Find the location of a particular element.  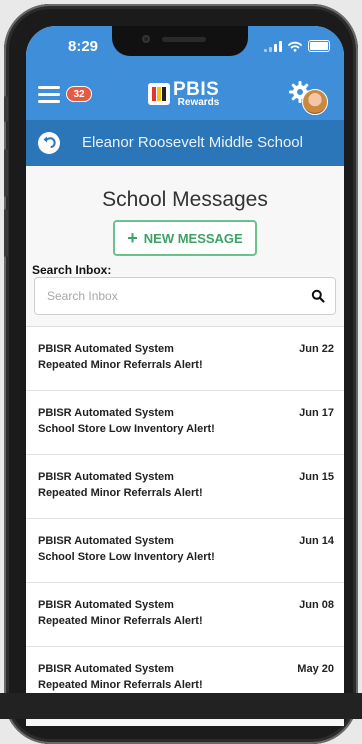

back-arrow-icon is located at coordinates (49, 142).